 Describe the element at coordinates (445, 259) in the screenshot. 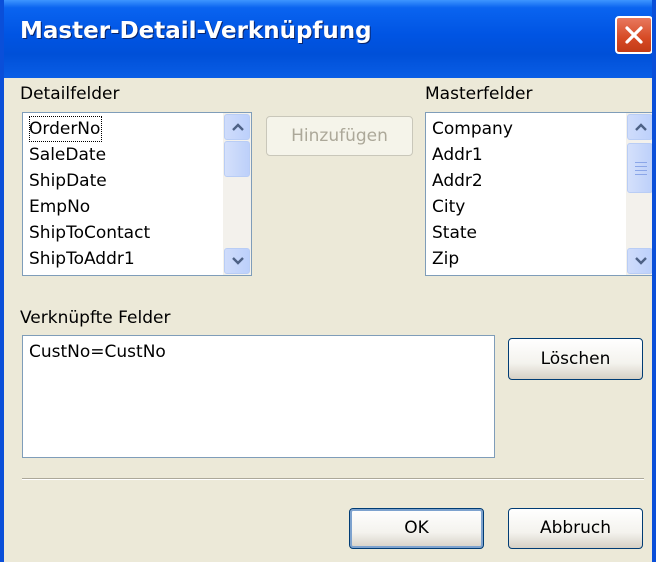

I see `list-item: Zip` at that location.